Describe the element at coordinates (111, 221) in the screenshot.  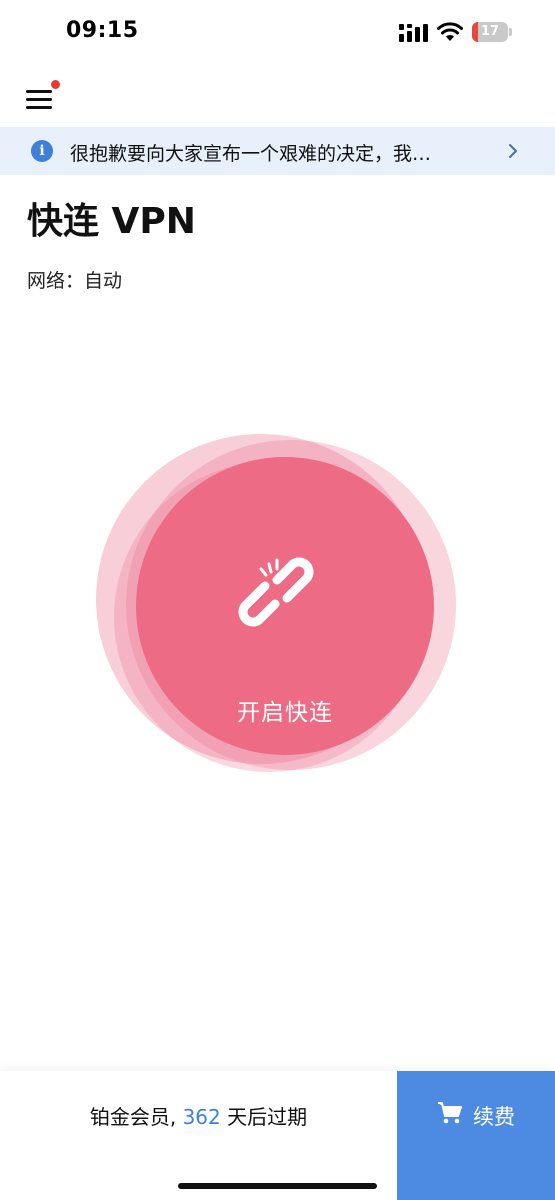
I see `page-title: 快连 VPN` at that location.